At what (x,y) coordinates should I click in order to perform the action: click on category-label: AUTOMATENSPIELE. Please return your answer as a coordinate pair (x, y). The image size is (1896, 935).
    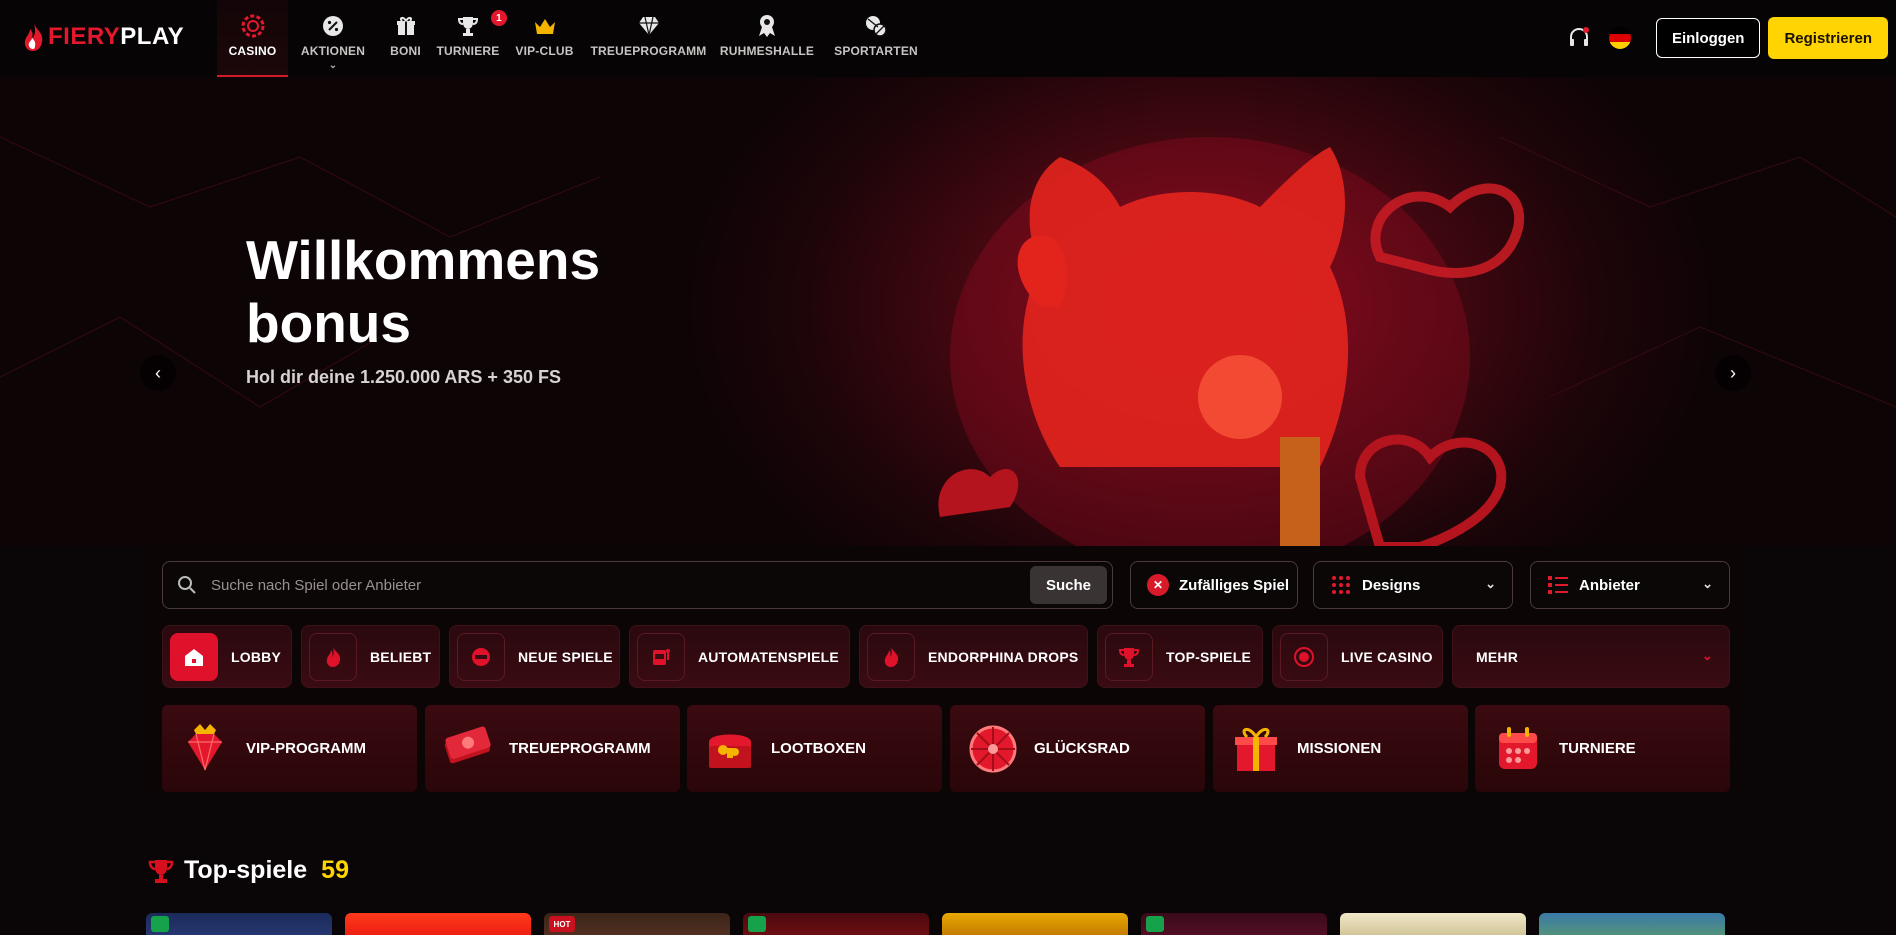
    Looking at the image, I should click on (768, 656).